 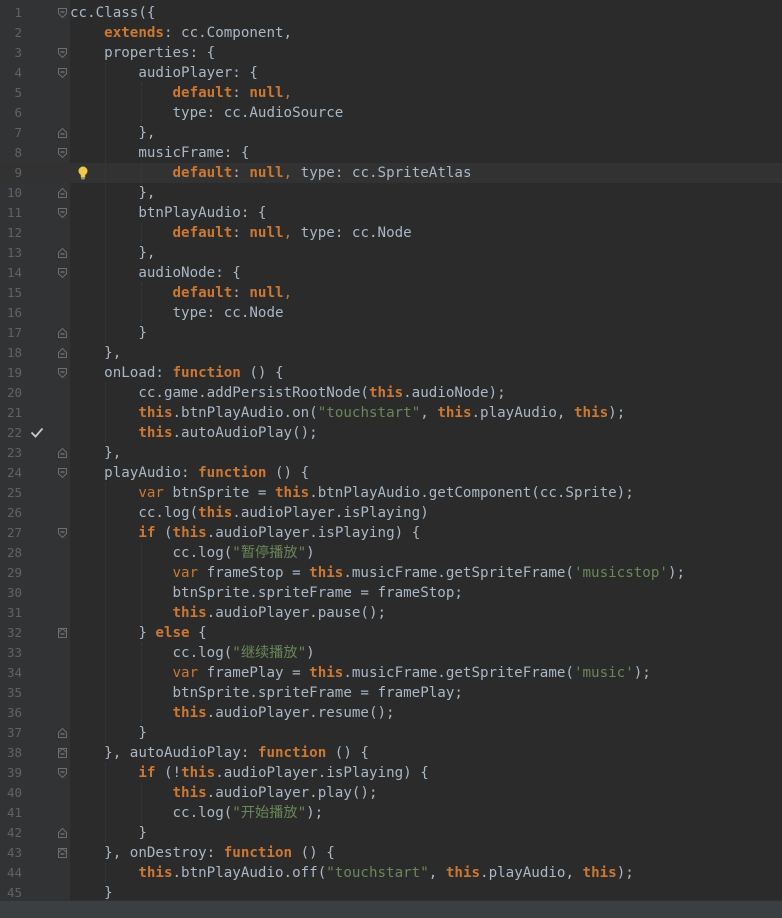 I want to click on code-line: 38 }, autoAudioPlay: function () {, so click(x=391, y=753).